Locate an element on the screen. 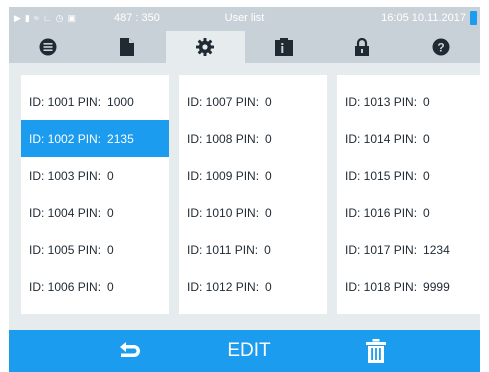 The width and height of the screenshot is (489, 372). tab-info is located at coordinates (284, 47).